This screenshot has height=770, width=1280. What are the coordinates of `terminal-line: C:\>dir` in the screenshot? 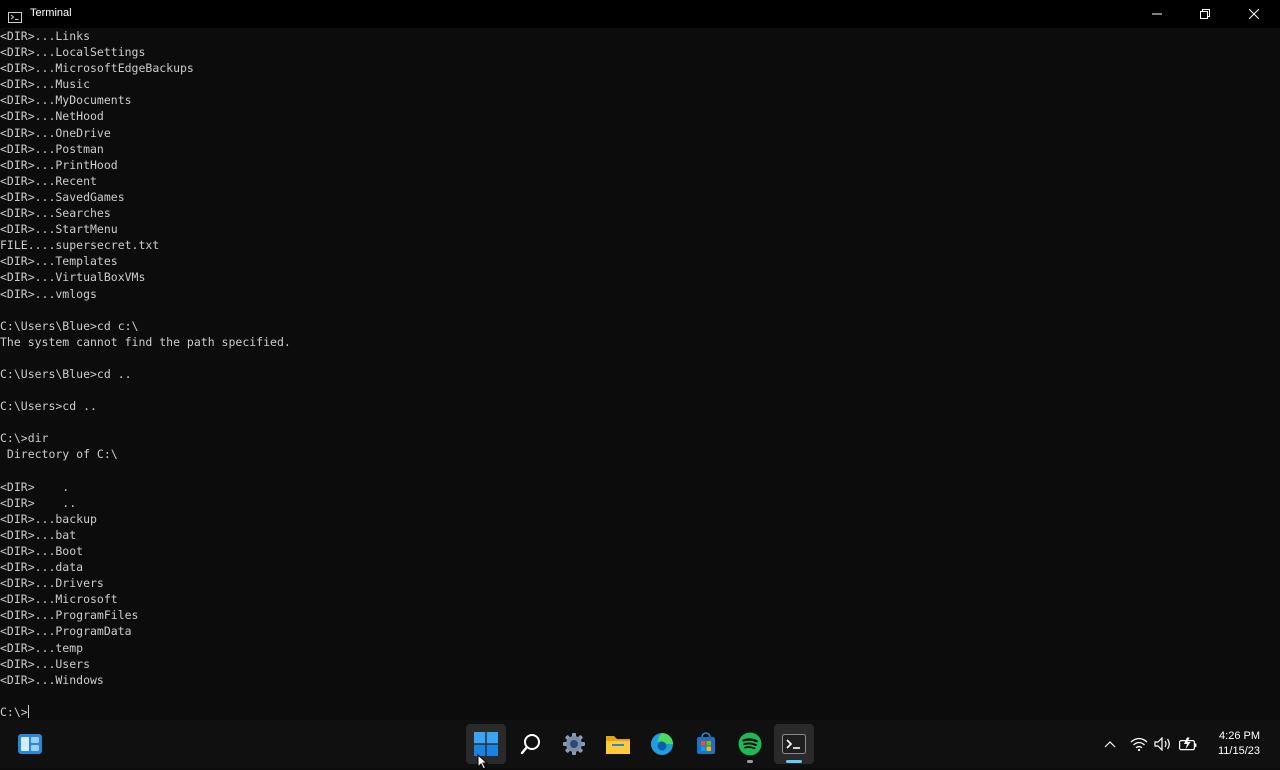 It's located at (24, 438).